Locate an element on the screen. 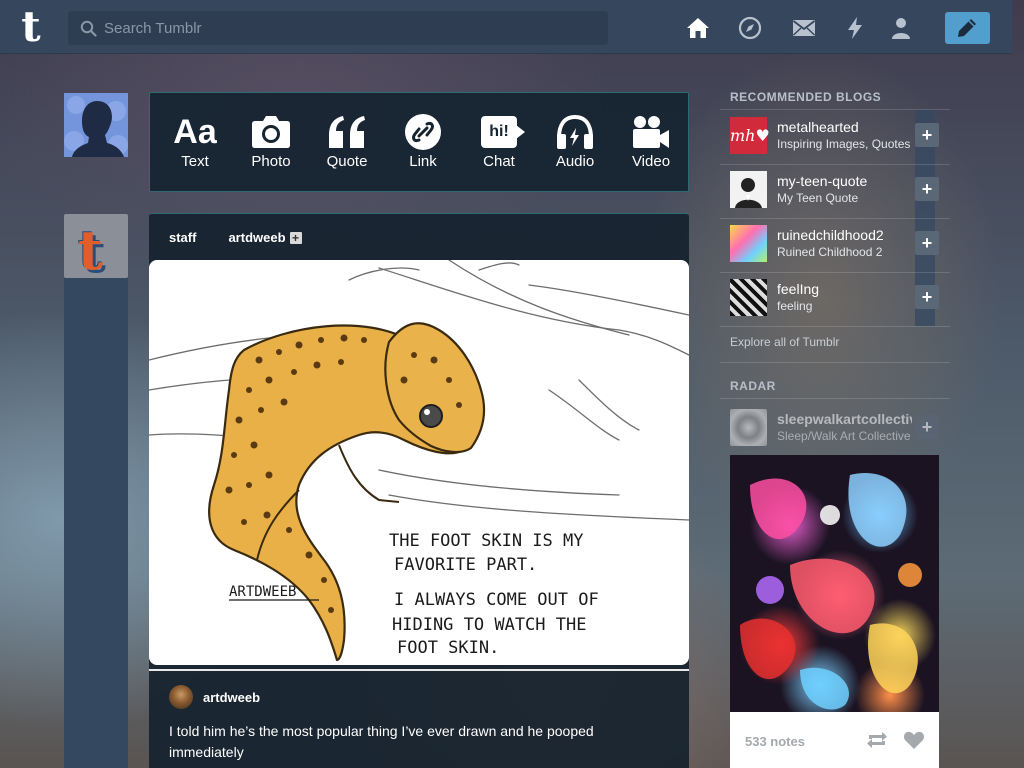 The image size is (1024, 768). caption-author-avatar is located at coordinates (181, 697).